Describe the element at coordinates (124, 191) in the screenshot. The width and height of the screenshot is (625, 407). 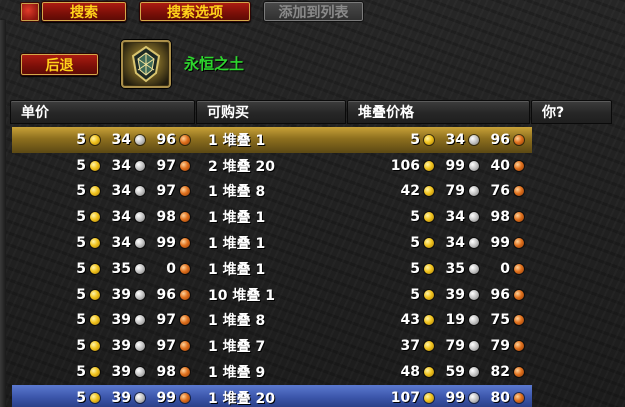
I see `money-amount: 5 34 97` at that location.